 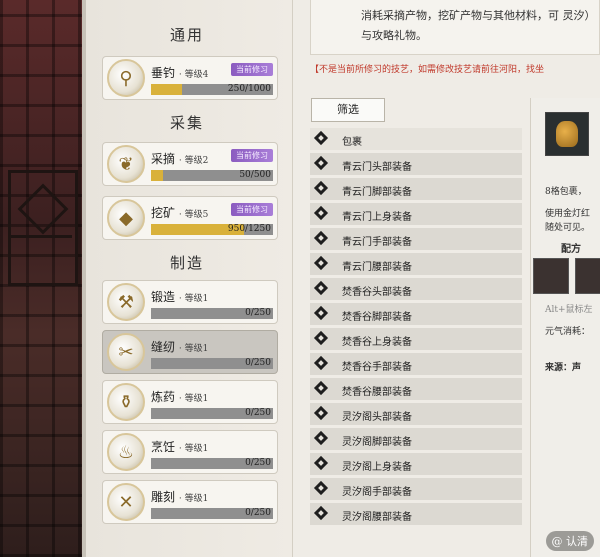 What do you see at coordinates (377, 417) in the screenshot?
I see `recipe-label: 灵汐阁头部装备` at bounding box center [377, 417].